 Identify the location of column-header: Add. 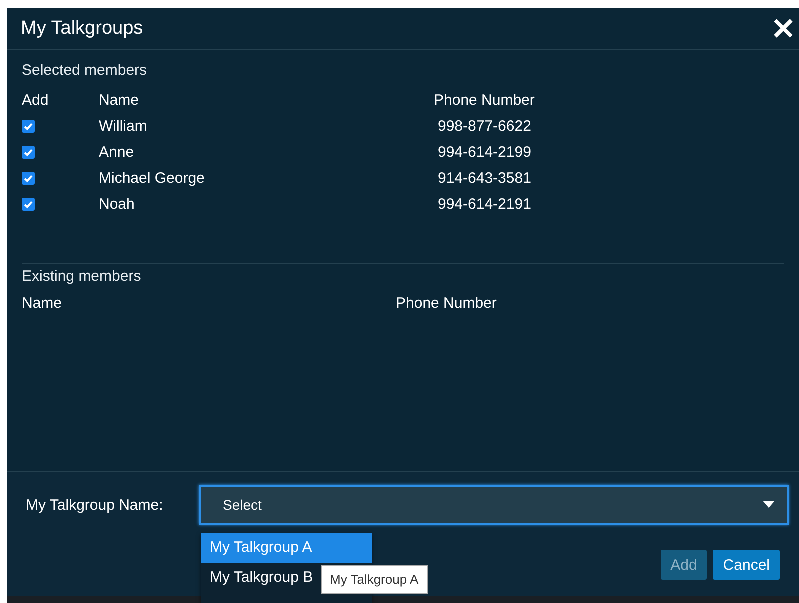
(36, 100).